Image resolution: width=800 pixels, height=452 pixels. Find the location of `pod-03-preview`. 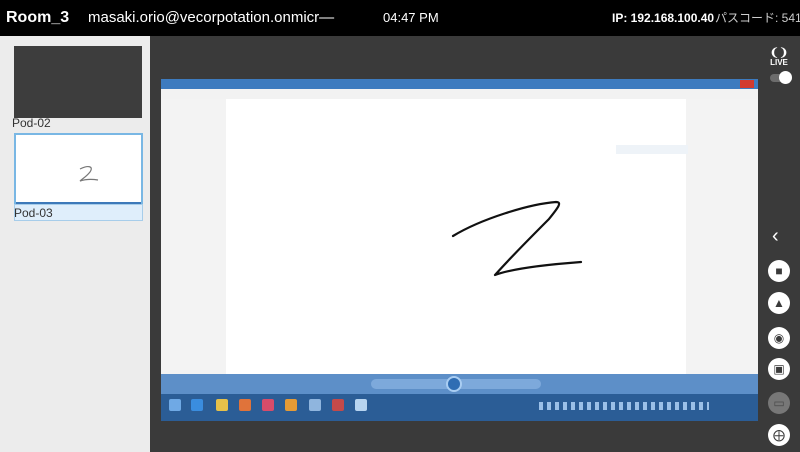

pod-03-preview is located at coordinates (78, 170).